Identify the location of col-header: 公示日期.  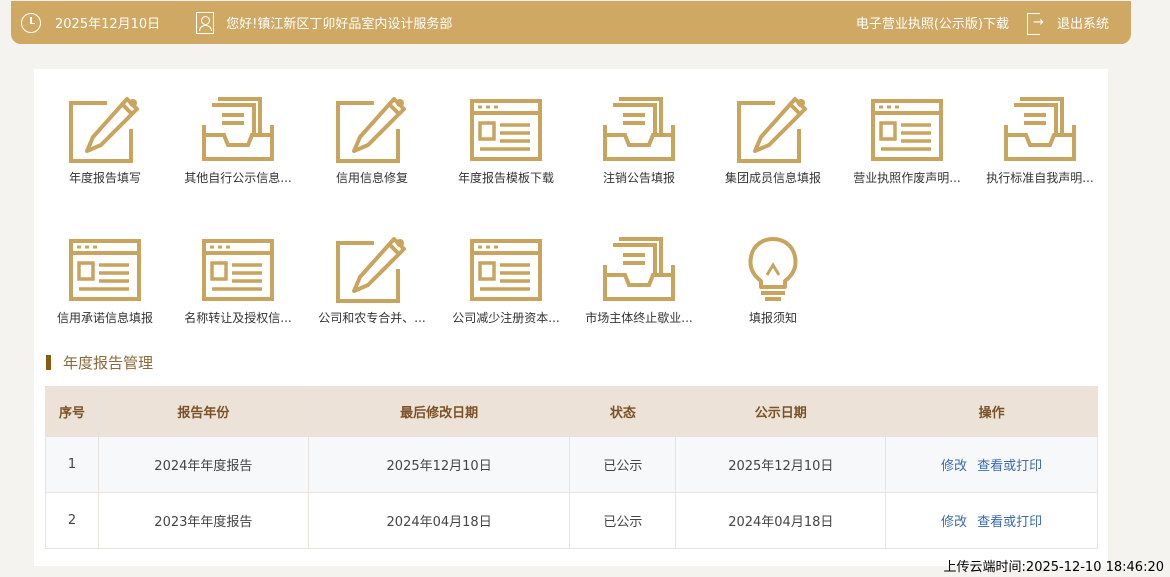
(781, 411).